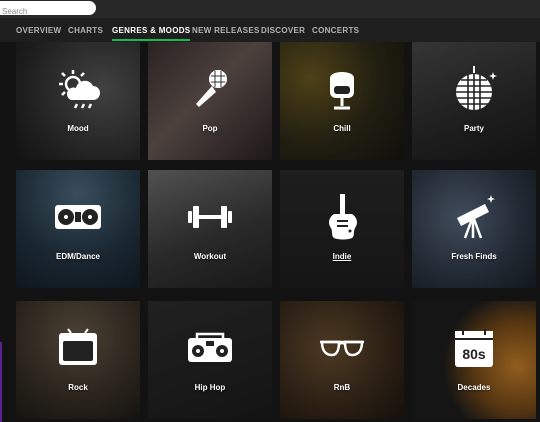  I want to click on genre-tile-workout: Workout, so click(210, 229).